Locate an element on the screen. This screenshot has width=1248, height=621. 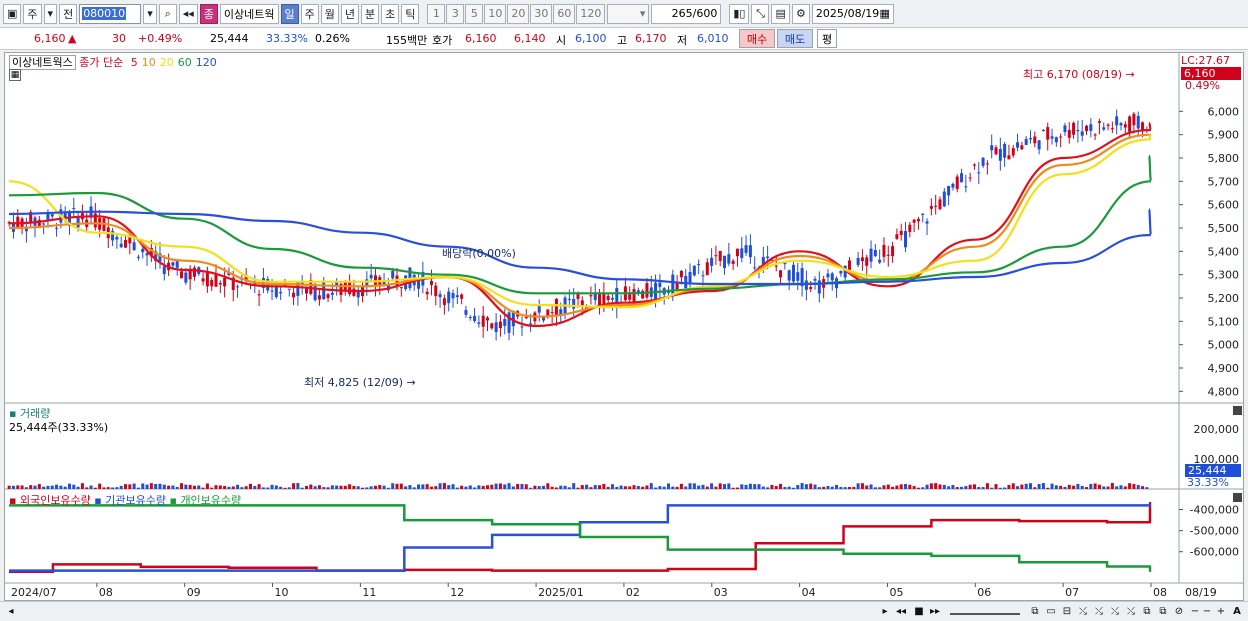
interval-dropdown: ▾ is located at coordinates (628, 13).